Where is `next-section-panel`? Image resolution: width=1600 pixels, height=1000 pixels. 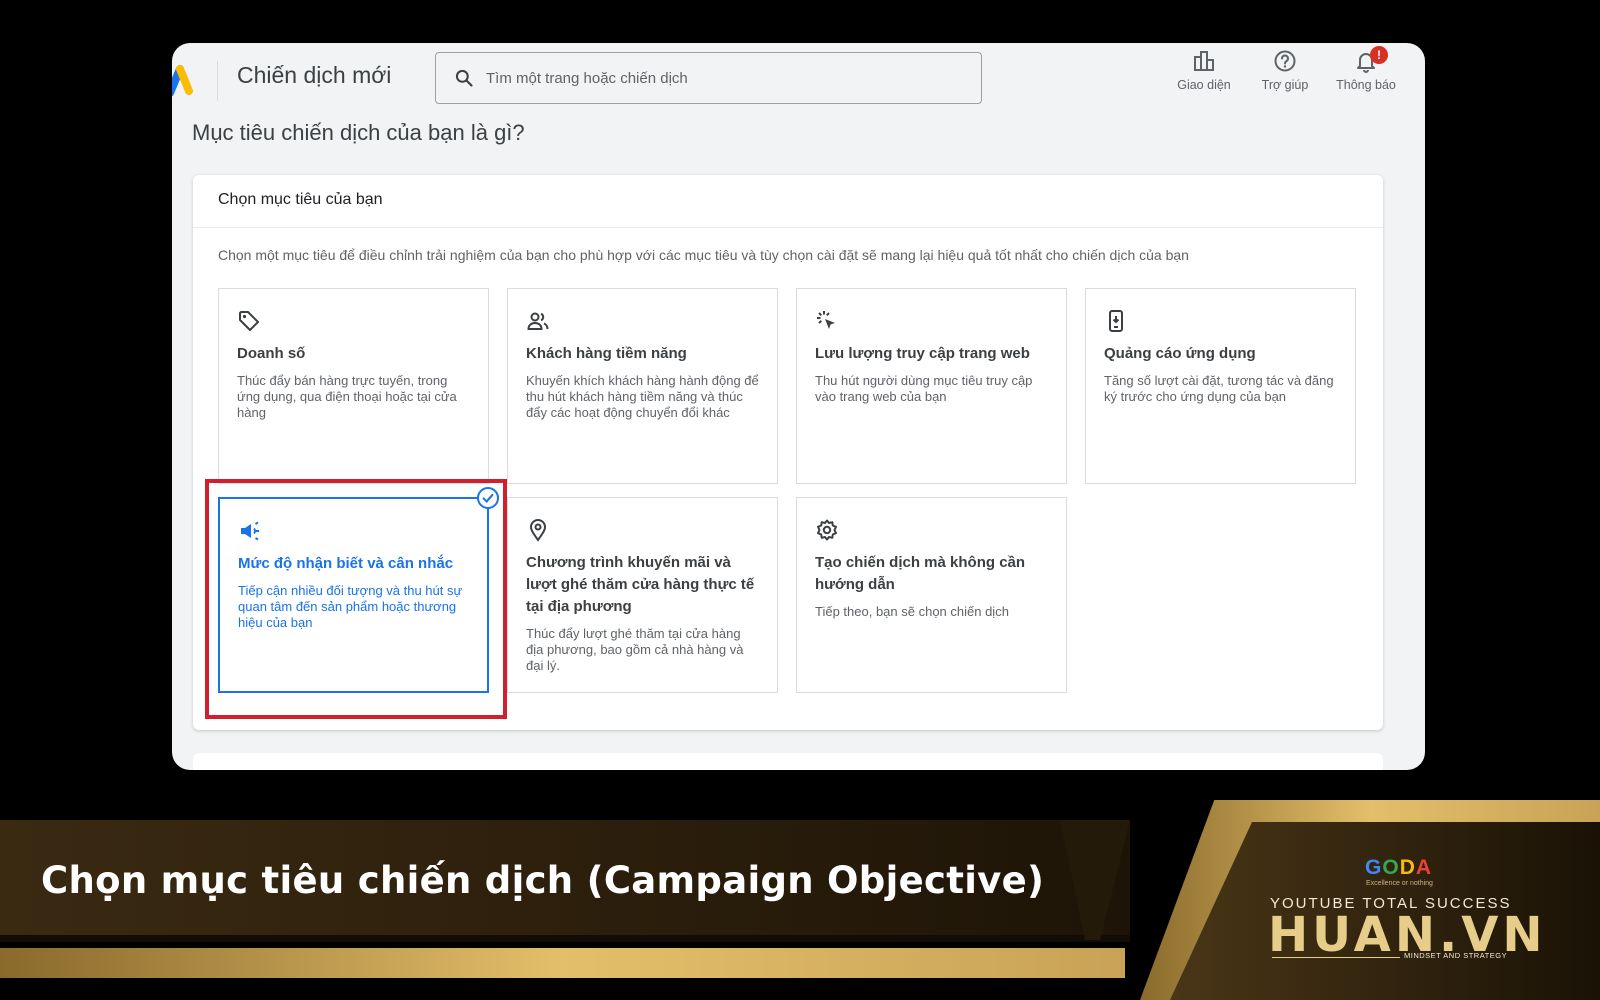
next-section-panel is located at coordinates (788, 761).